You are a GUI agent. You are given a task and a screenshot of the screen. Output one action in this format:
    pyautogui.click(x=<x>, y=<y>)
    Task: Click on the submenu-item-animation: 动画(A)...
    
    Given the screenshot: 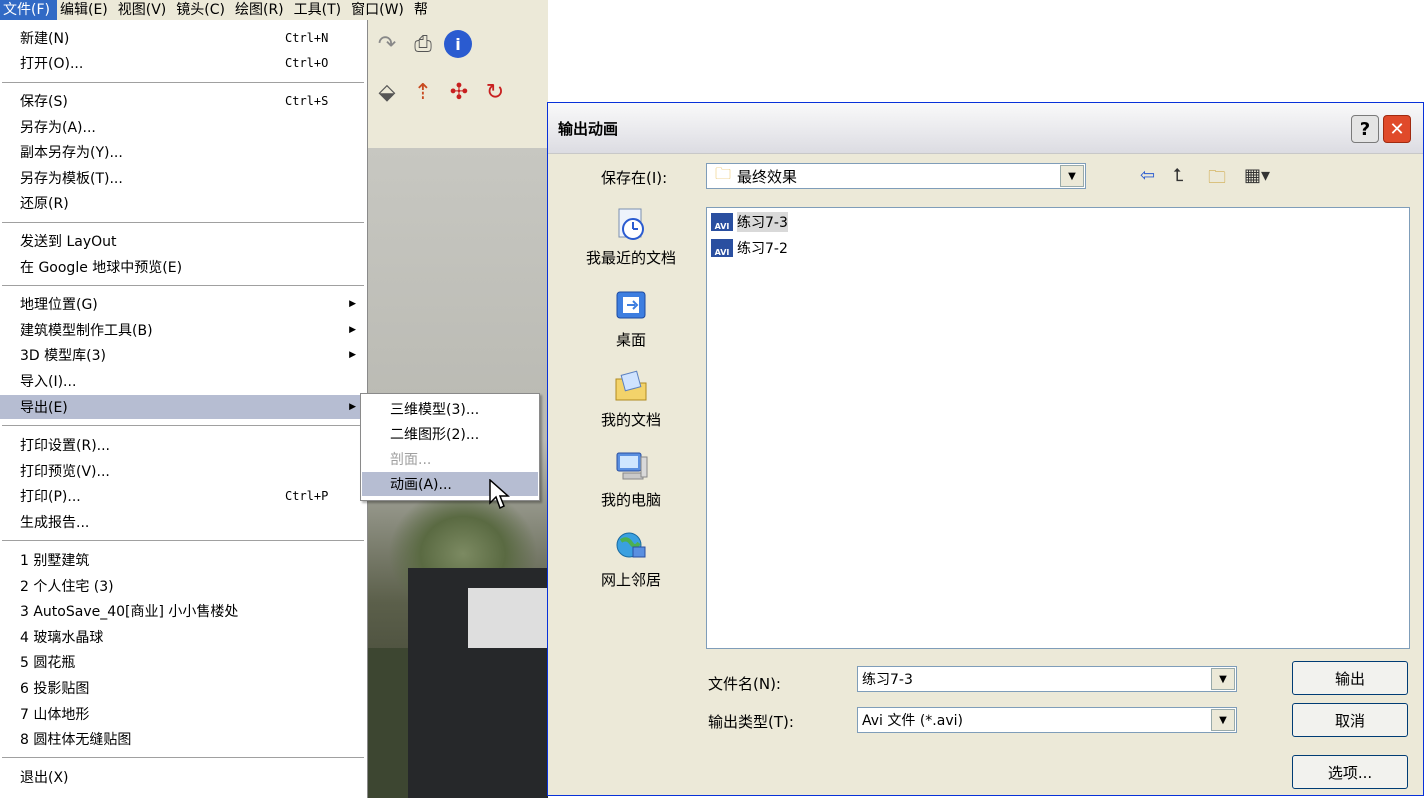 What is the action you would take?
    pyautogui.click(x=450, y=484)
    